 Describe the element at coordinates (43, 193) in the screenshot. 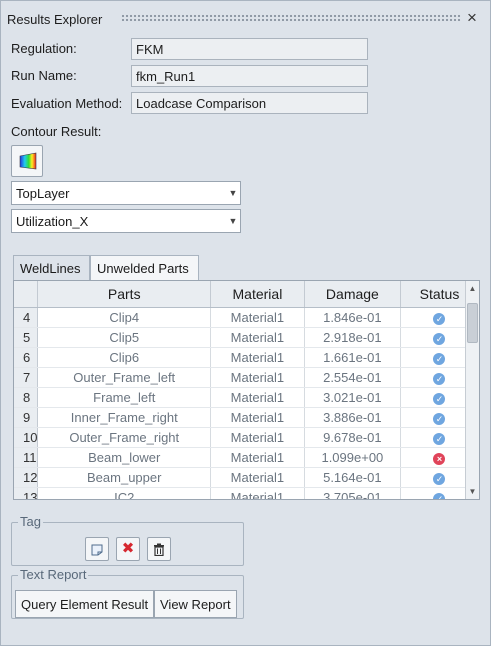

I see `layer-select-value: TopLayer` at that location.